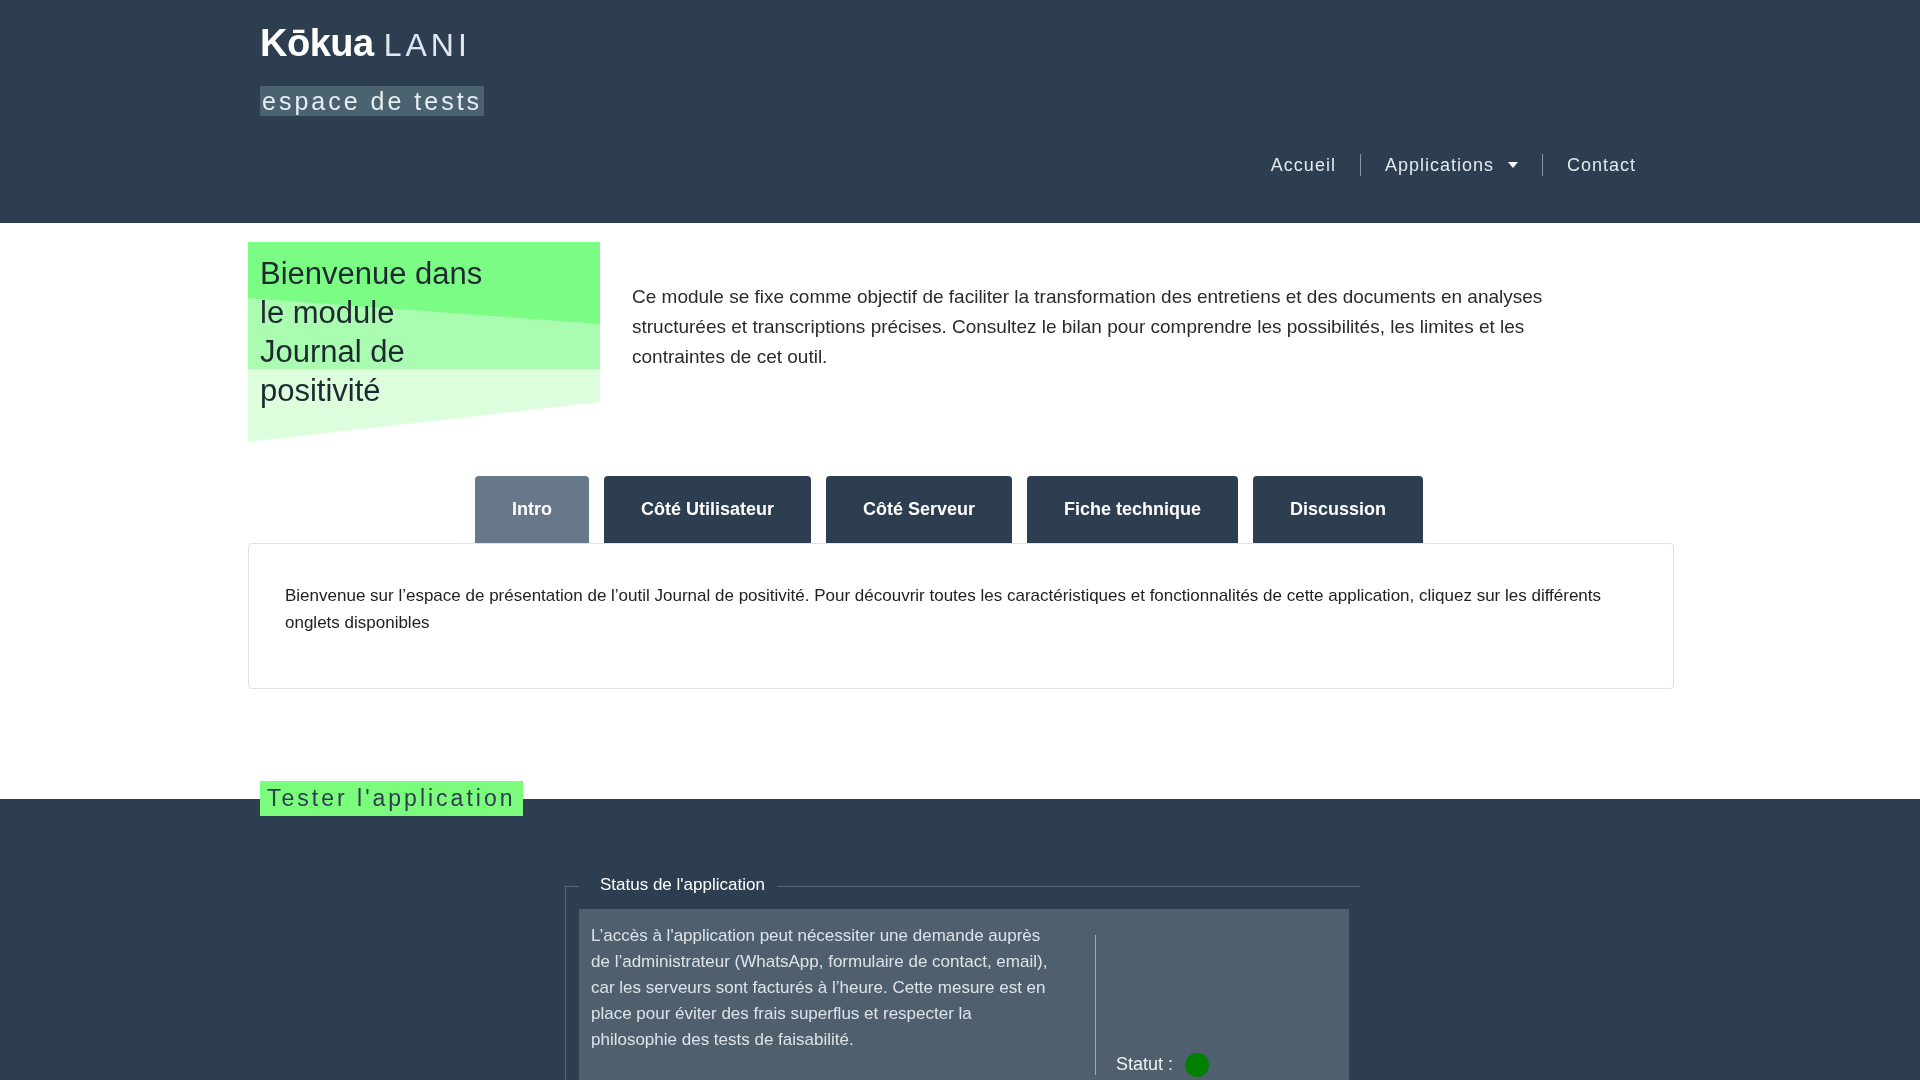  Describe the element at coordinates (918, 509) in the screenshot. I see `tab: Côté Serveur` at that location.